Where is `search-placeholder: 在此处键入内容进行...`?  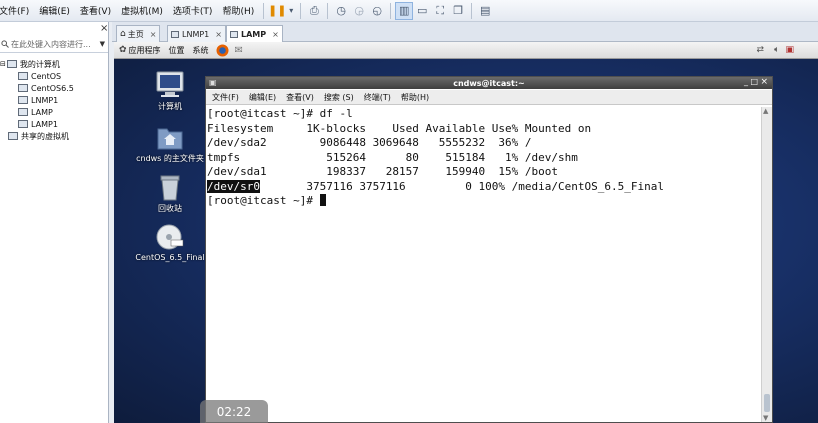 search-placeholder: 在此处键入内容进行... is located at coordinates (51, 44).